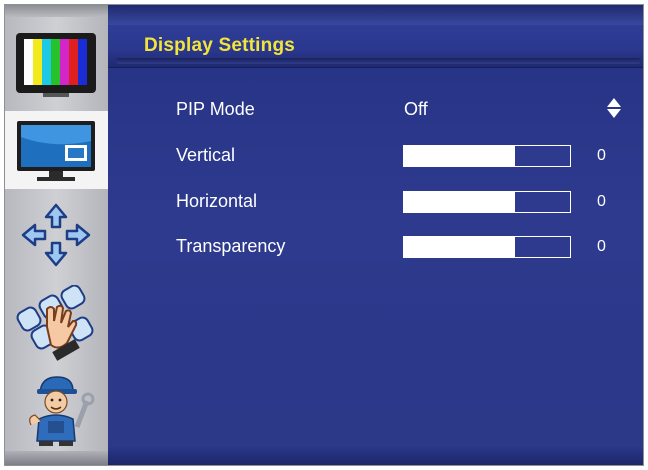  Describe the element at coordinates (56, 458) in the screenshot. I see `sidebar-bottom-strip` at that location.